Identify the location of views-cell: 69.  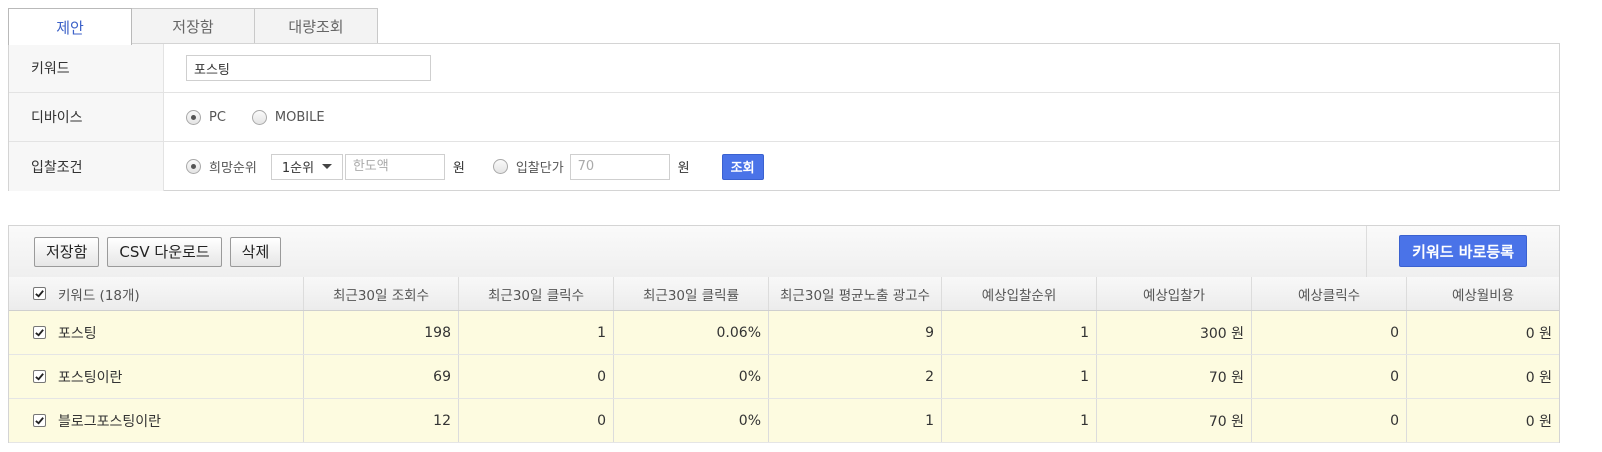
(381, 376).